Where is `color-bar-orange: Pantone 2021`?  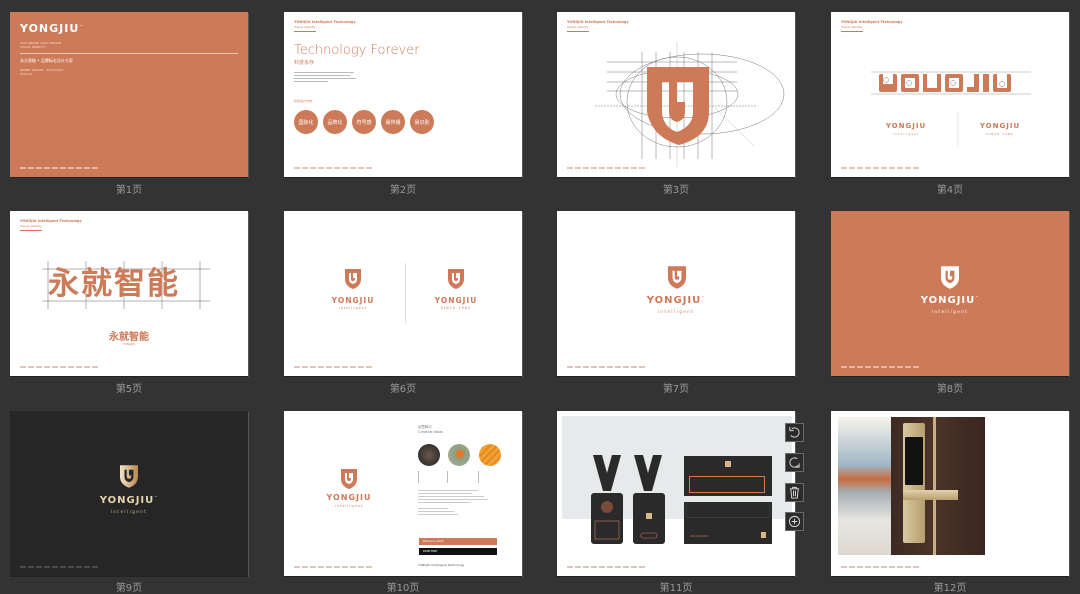 color-bar-orange: Pantone 2021 is located at coordinates (458, 541).